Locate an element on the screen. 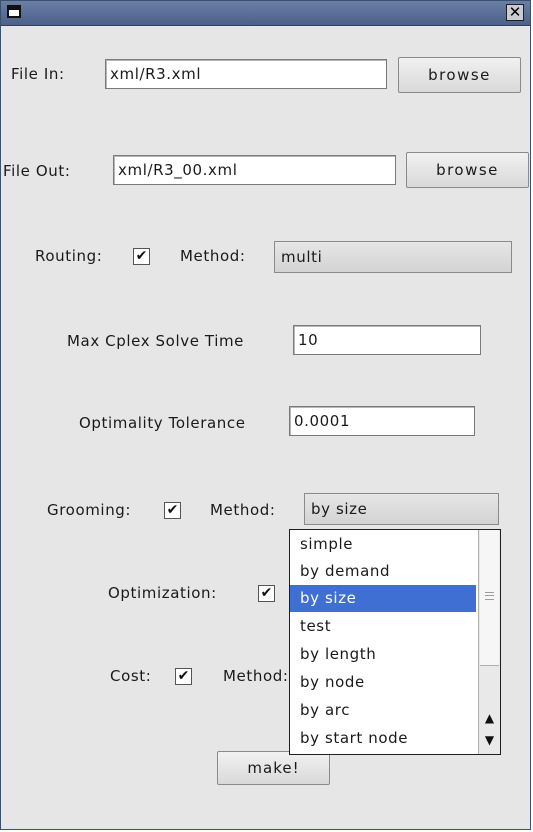 This screenshot has width=533, height=832. close-icon: ✕ is located at coordinates (515, 12).